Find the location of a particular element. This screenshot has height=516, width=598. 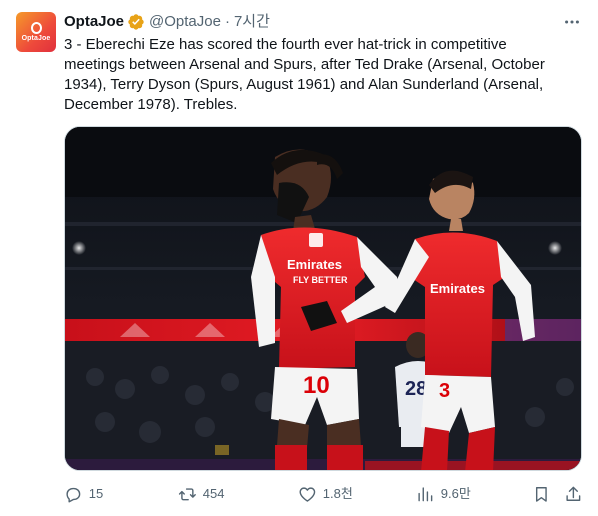

share-button is located at coordinates (573, 494).